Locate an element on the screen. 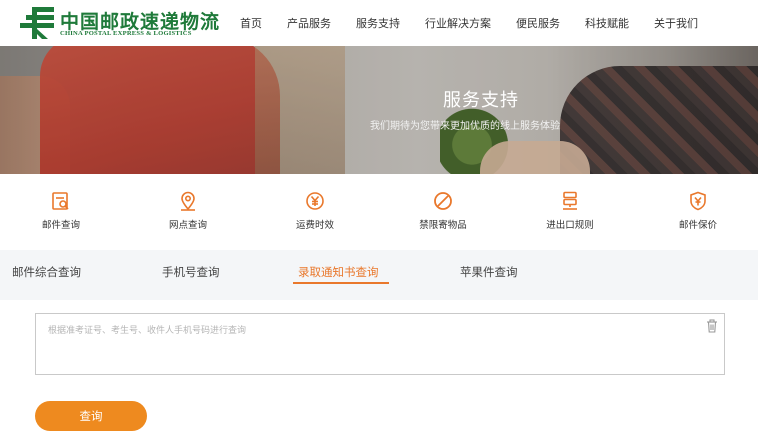  query-input-box is located at coordinates (380, 344).